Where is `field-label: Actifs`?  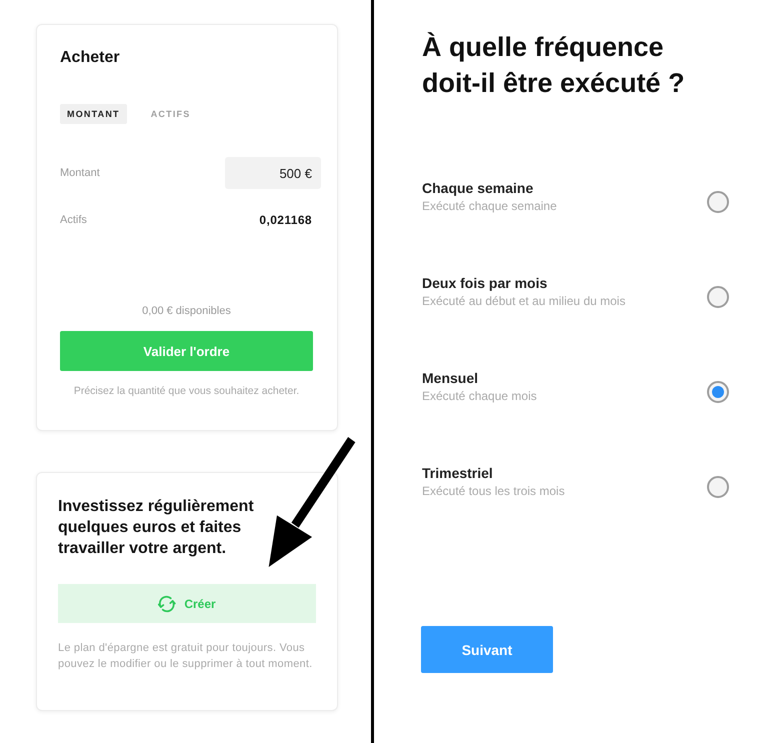
field-label: Actifs is located at coordinates (73, 220).